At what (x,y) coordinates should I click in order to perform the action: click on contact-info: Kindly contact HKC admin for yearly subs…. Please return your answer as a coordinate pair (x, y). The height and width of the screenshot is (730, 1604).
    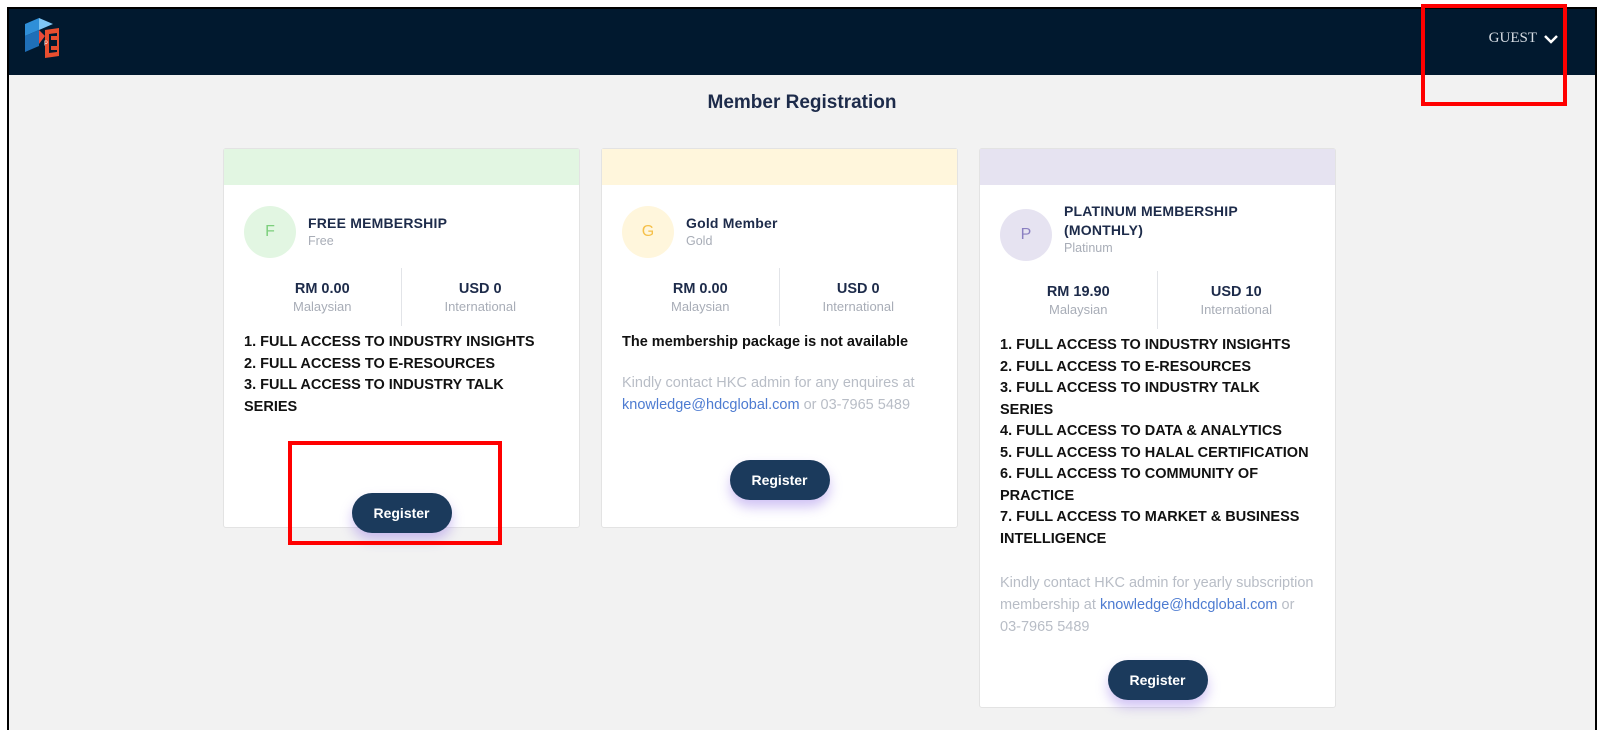
    Looking at the image, I should click on (1157, 605).